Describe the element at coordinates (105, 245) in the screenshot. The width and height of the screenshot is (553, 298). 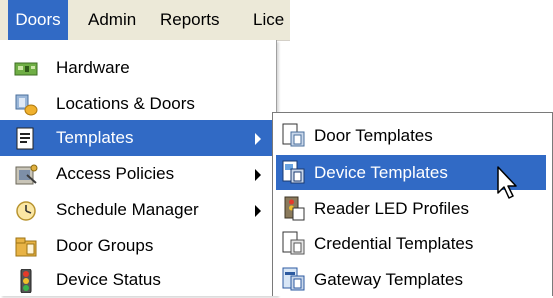
I see `menu-item-label: Door Groups` at that location.